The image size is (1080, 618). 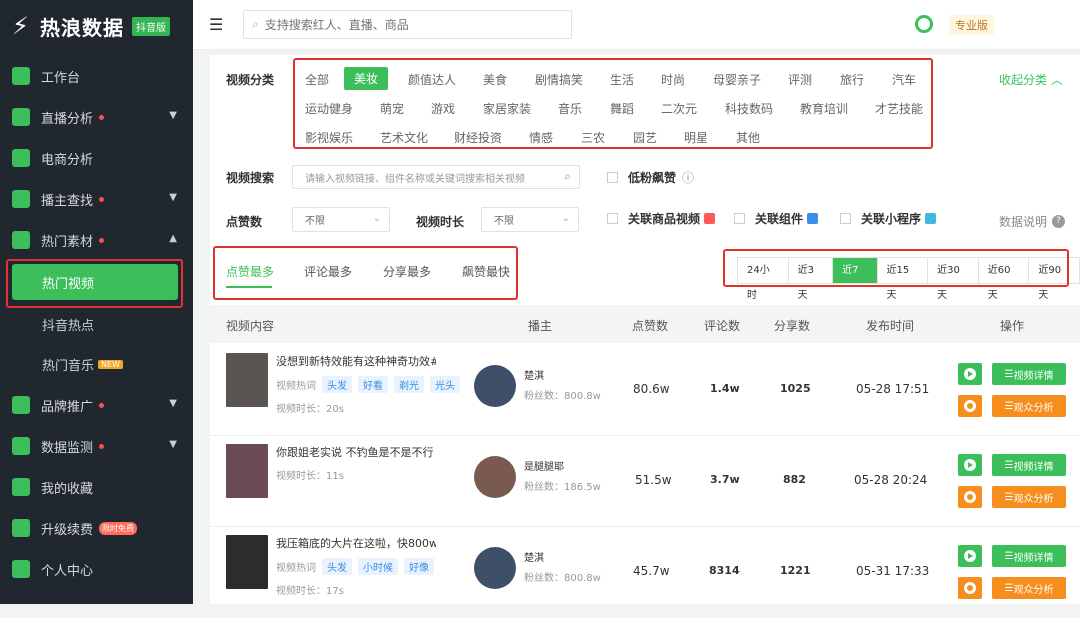 What do you see at coordinates (244, 222) in the screenshot?
I see `likes-label: 点赞数` at bounding box center [244, 222].